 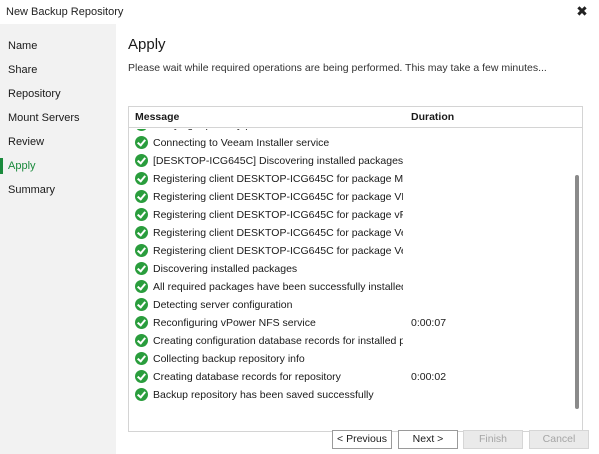 I want to click on table-row: Reconfiguring vPower NFS service 0:00:07, so click(x=350, y=323).